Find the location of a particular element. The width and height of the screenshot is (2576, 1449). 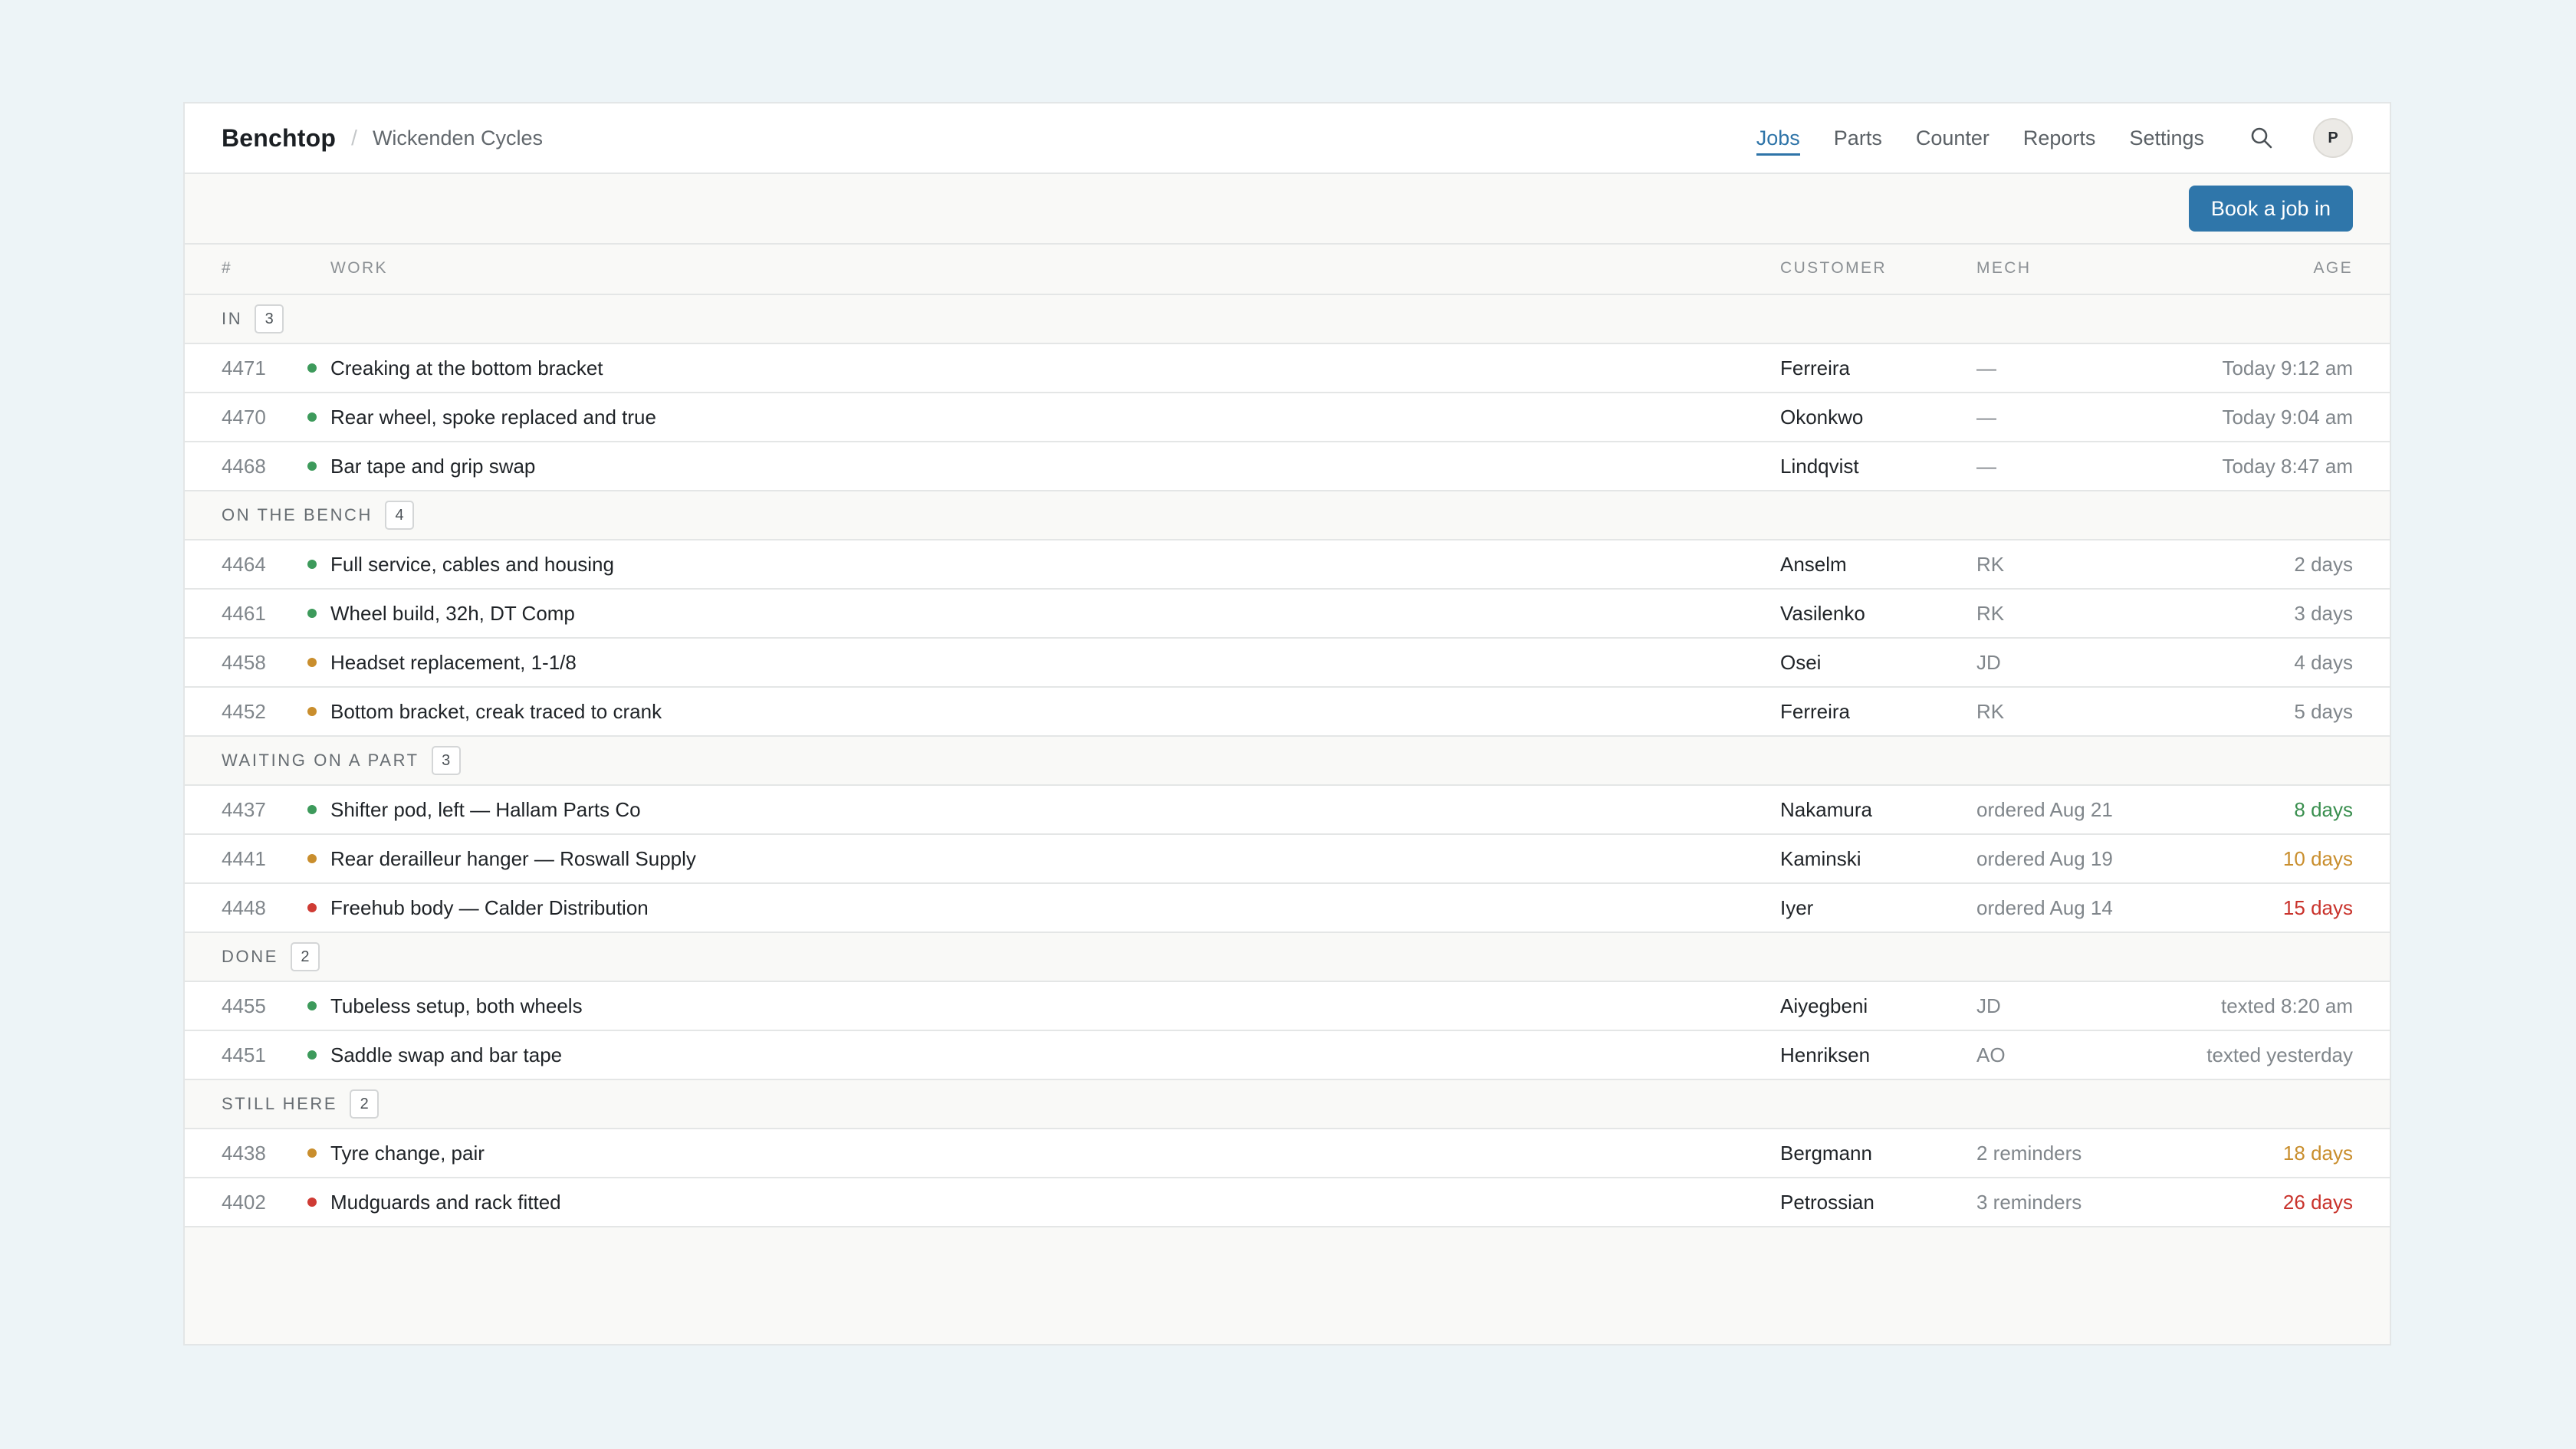

nav-item-settings: Settings is located at coordinates (2167, 138).